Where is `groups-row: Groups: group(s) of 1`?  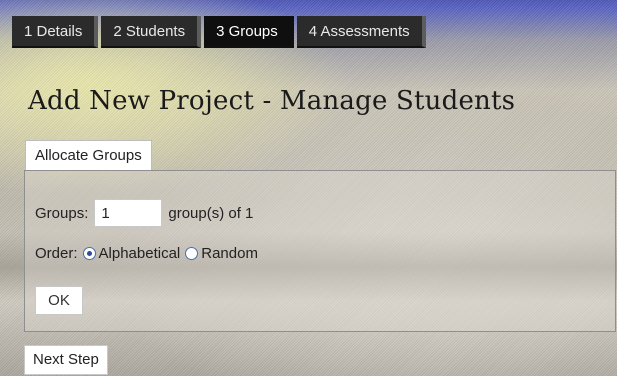 groups-row: Groups: group(s) of 1 is located at coordinates (144, 213).